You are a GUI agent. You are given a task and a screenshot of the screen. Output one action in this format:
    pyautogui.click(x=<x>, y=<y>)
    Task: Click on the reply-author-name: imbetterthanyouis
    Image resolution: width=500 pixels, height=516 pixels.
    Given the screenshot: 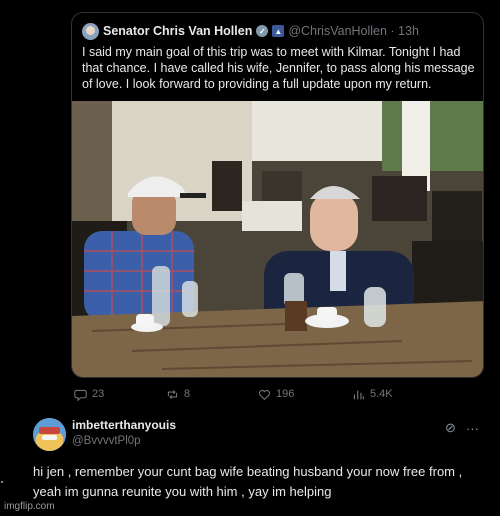 What is the action you would take?
    pyautogui.click(x=124, y=425)
    